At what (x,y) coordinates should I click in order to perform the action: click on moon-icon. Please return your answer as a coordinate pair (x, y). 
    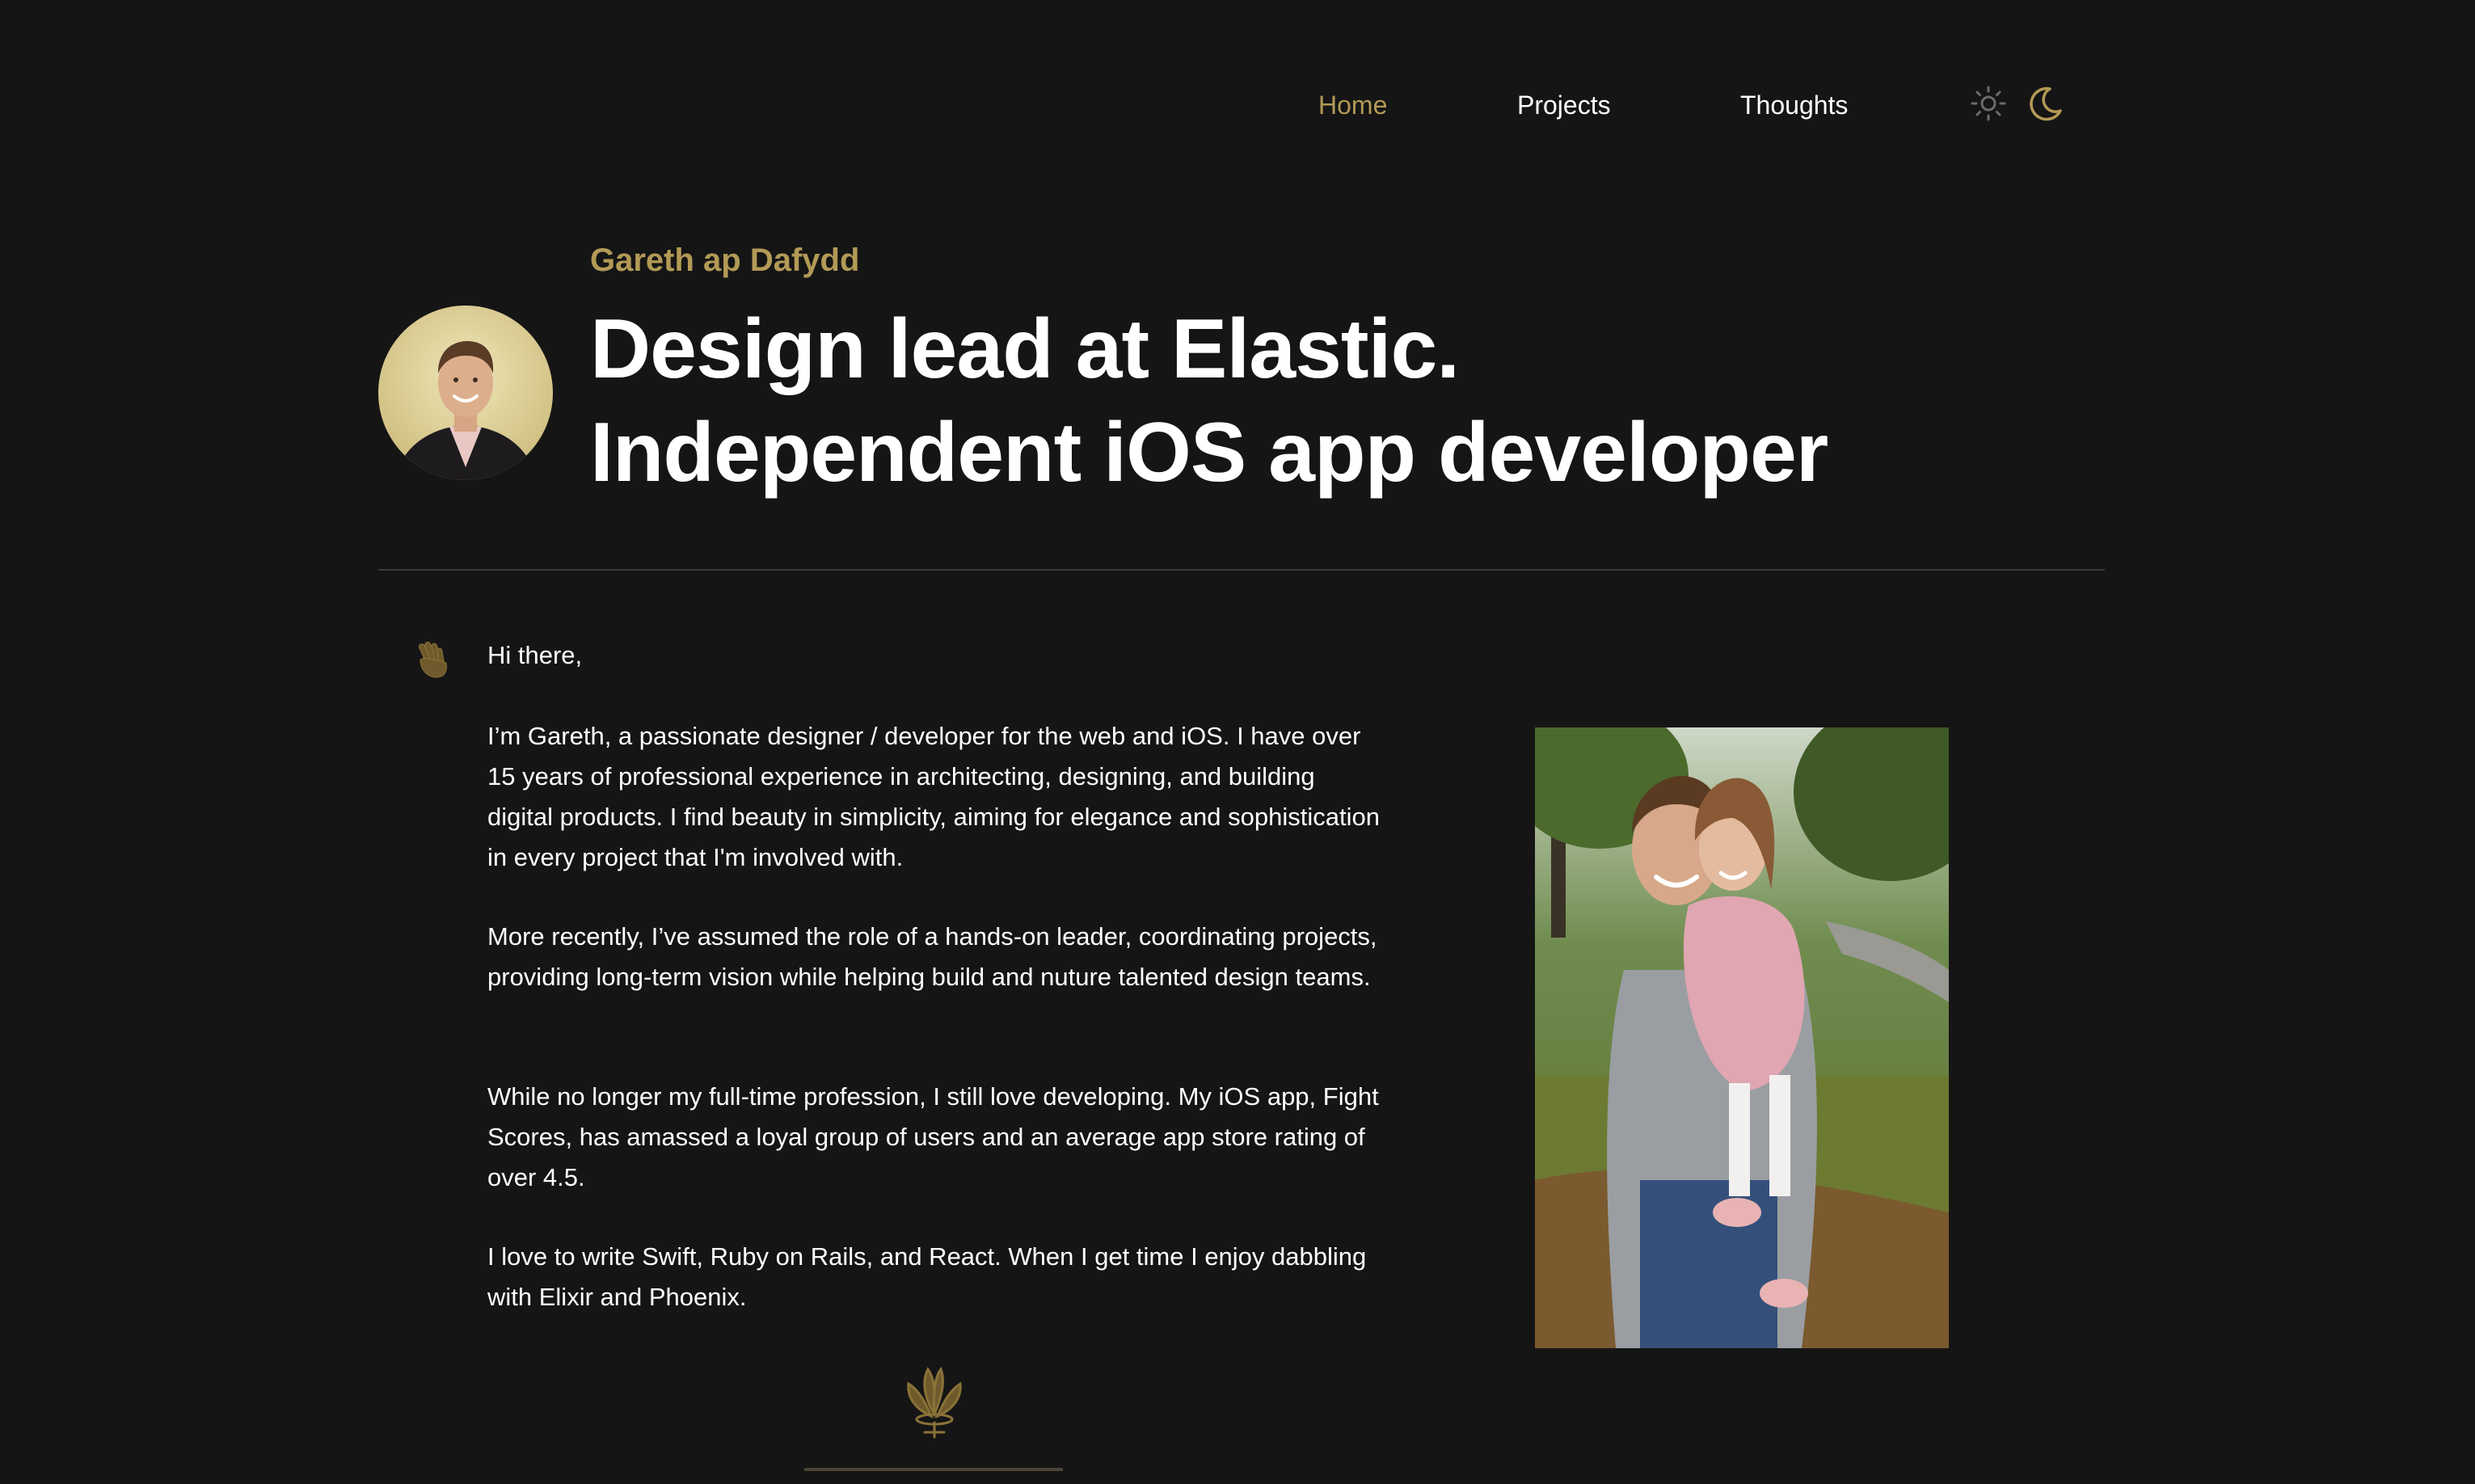
    Looking at the image, I should click on (2045, 103).